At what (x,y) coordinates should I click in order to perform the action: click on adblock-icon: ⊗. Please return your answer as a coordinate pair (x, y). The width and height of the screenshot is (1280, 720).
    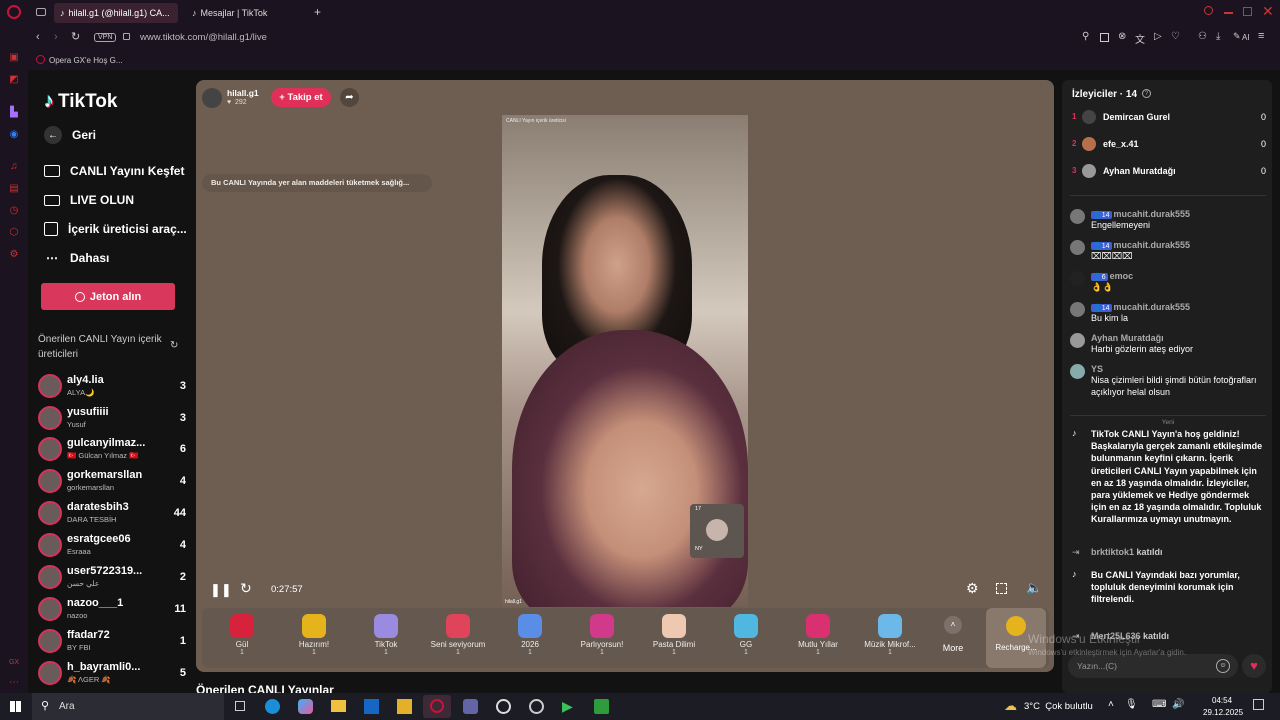
    Looking at the image, I should click on (1122, 36).